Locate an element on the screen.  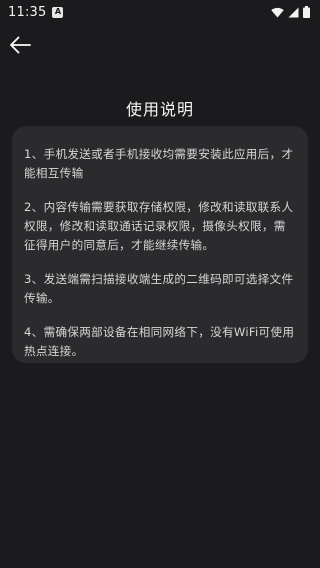
status-left: 11:35 A is located at coordinates (36, 12).